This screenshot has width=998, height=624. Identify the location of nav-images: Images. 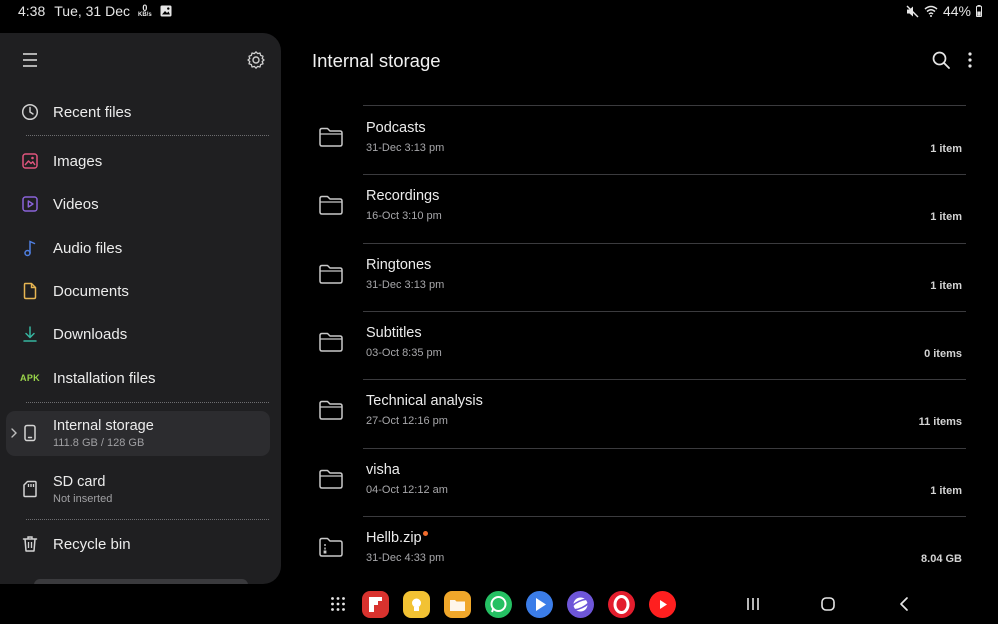
(140, 161).